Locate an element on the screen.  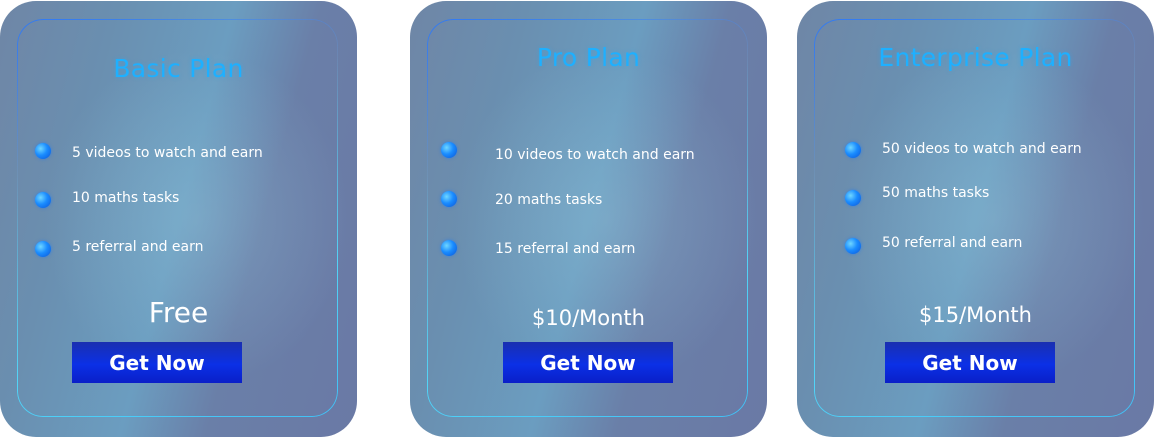
feature-text: 10 videos to watch and earn is located at coordinates (595, 155).